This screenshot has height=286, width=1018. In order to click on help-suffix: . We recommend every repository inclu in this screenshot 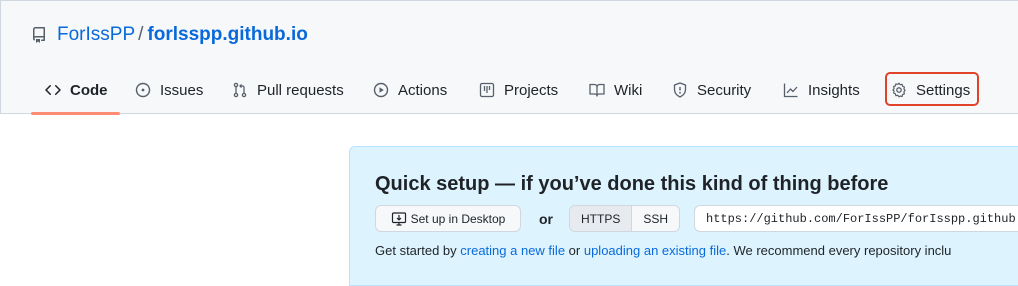, I will do `click(839, 250)`.